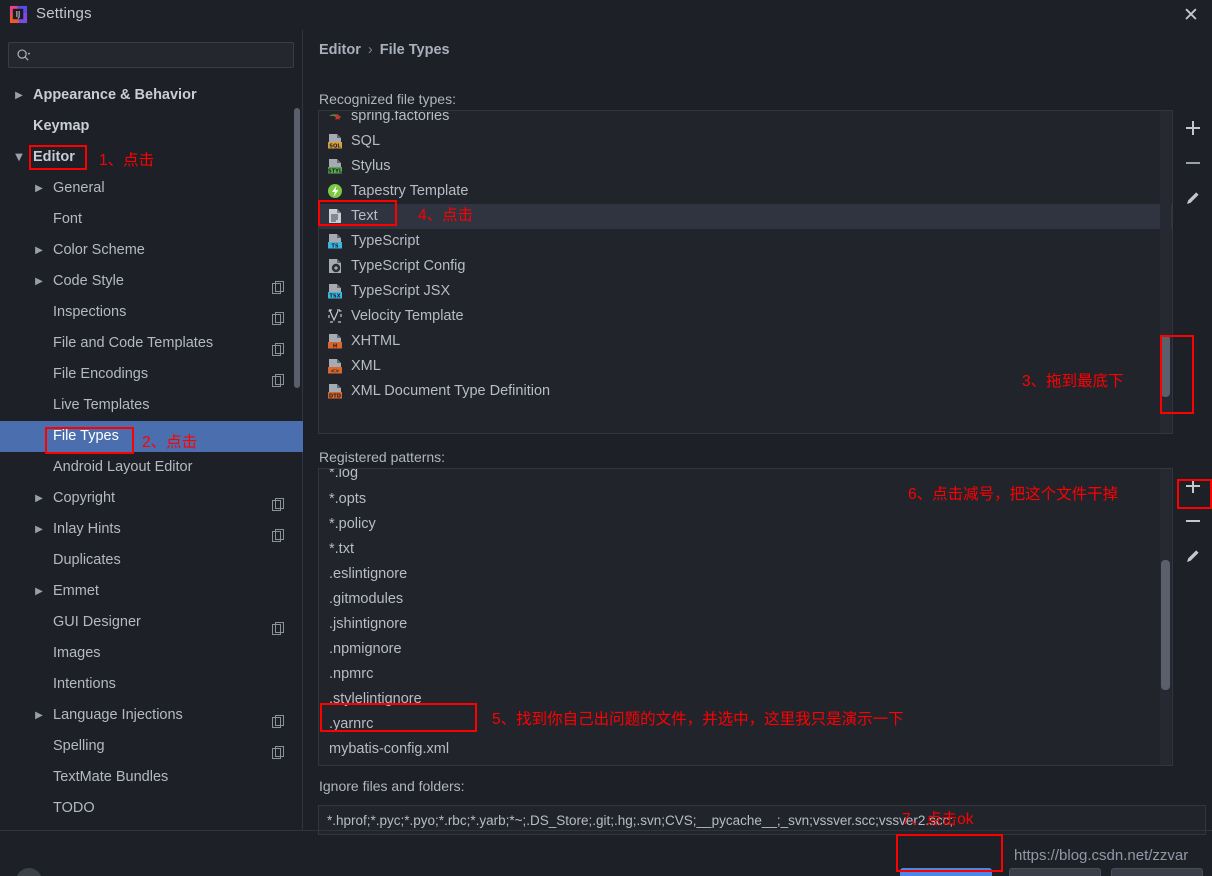 This screenshot has height=876, width=1212. I want to click on chevron-down-icon: ▼, so click(19, 157).